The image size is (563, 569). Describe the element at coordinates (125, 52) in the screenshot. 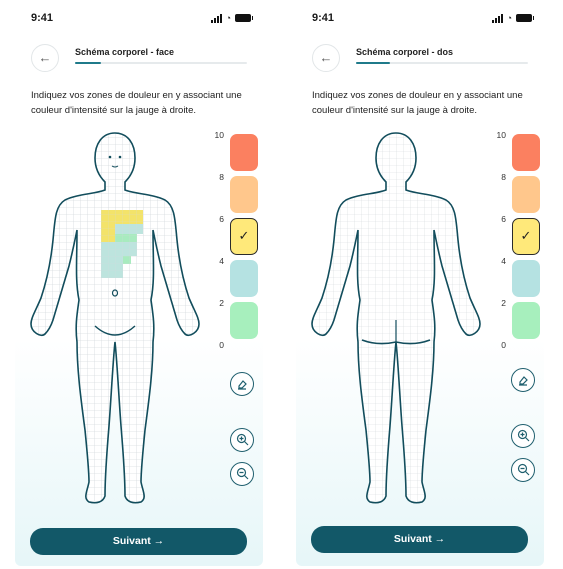

I see `page-title: Schéma corporel - face` at that location.